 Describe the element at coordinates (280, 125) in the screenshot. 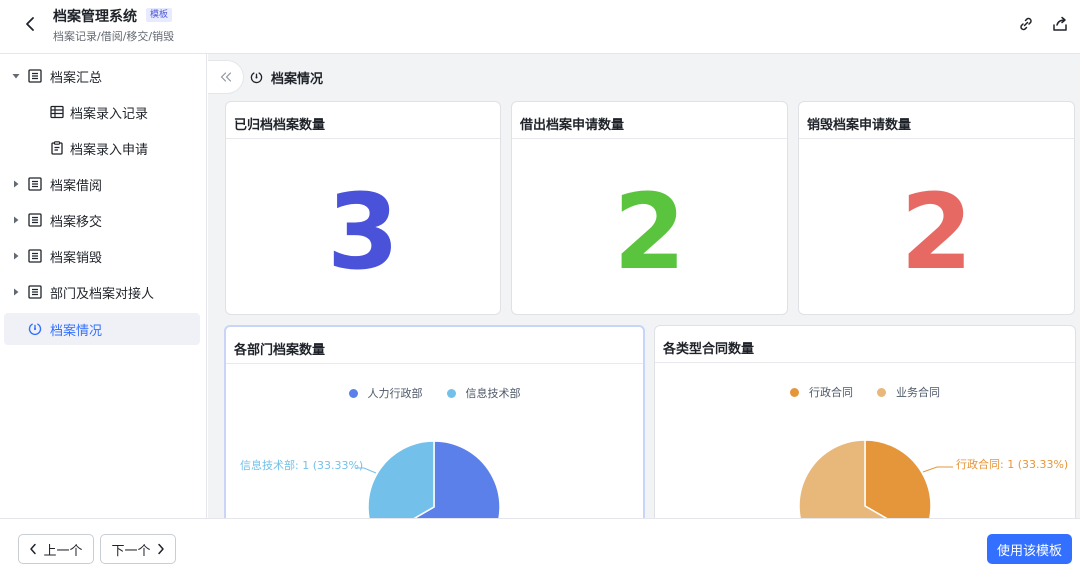

I see `card-title: 已归档档案数量` at that location.